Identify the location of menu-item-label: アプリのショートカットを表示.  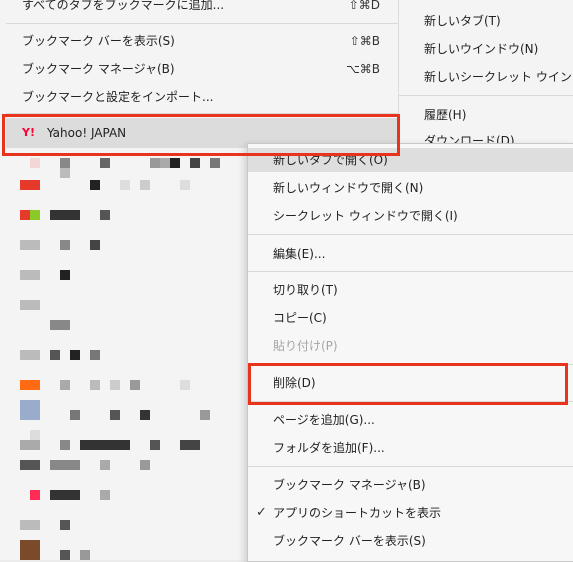
(357, 513).